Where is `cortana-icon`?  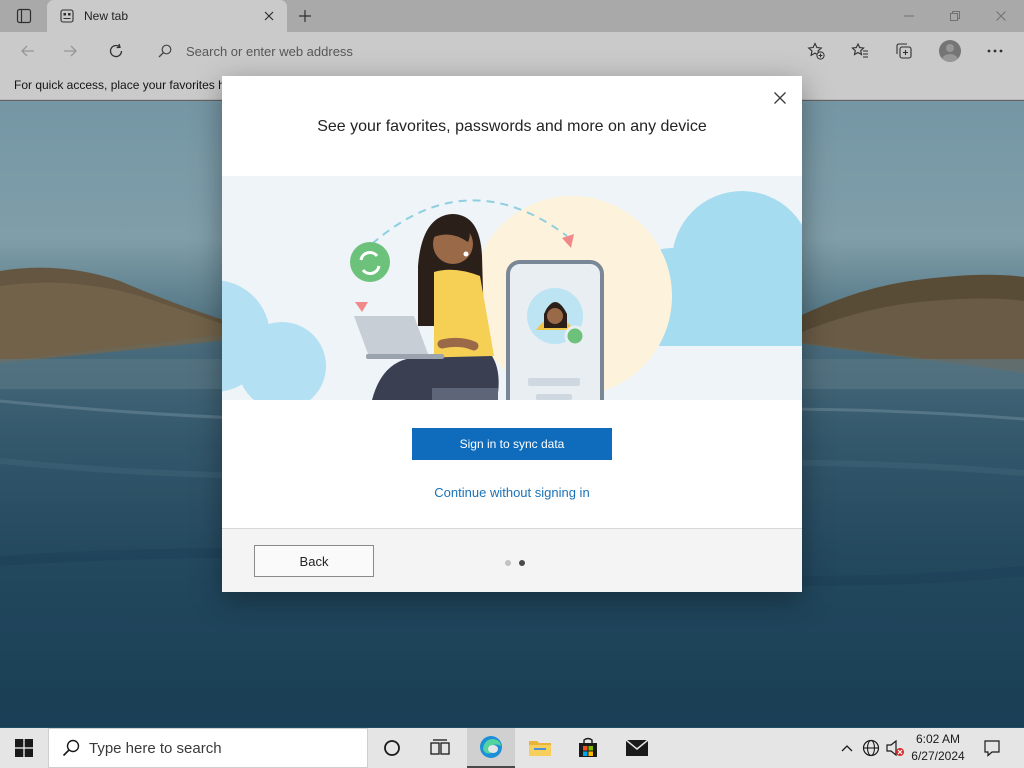
cortana-icon is located at coordinates (392, 748).